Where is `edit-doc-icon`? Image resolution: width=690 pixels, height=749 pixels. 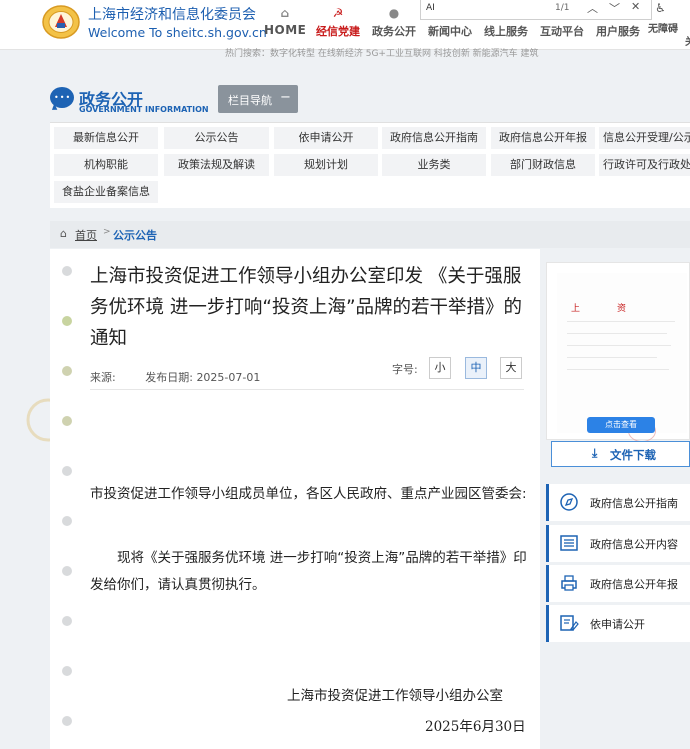 edit-doc-icon is located at coordinates (569, 623).